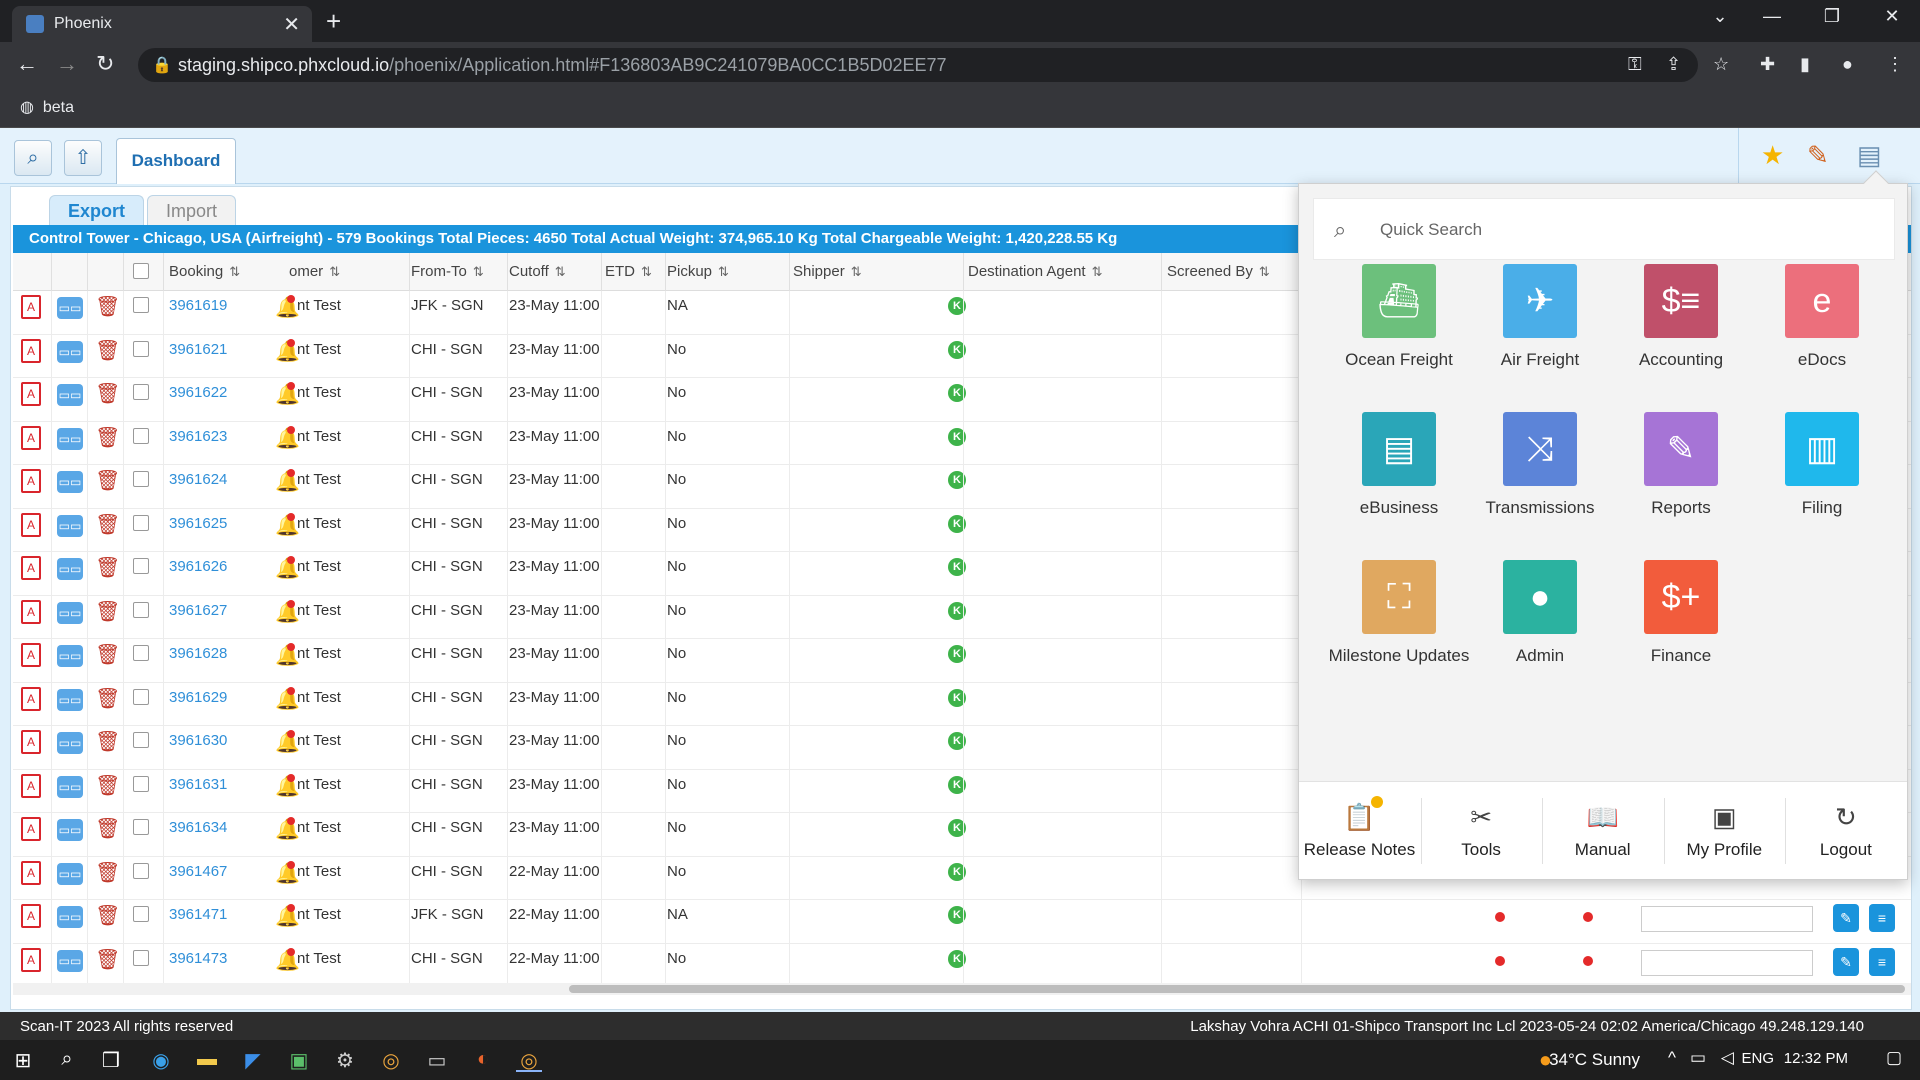 This screenshot has width=1920, height=1080. What do you see at coordinates (198, 914) in the screenshot?
I see `booking-link: 3961471` at bounding box center [198, 914].